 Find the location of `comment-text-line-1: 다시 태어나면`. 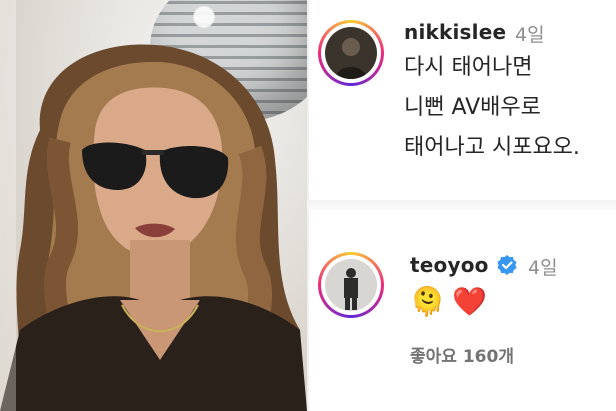

comment-text-line-1: 다시 태어나면 is located at coordinates (468, 67).